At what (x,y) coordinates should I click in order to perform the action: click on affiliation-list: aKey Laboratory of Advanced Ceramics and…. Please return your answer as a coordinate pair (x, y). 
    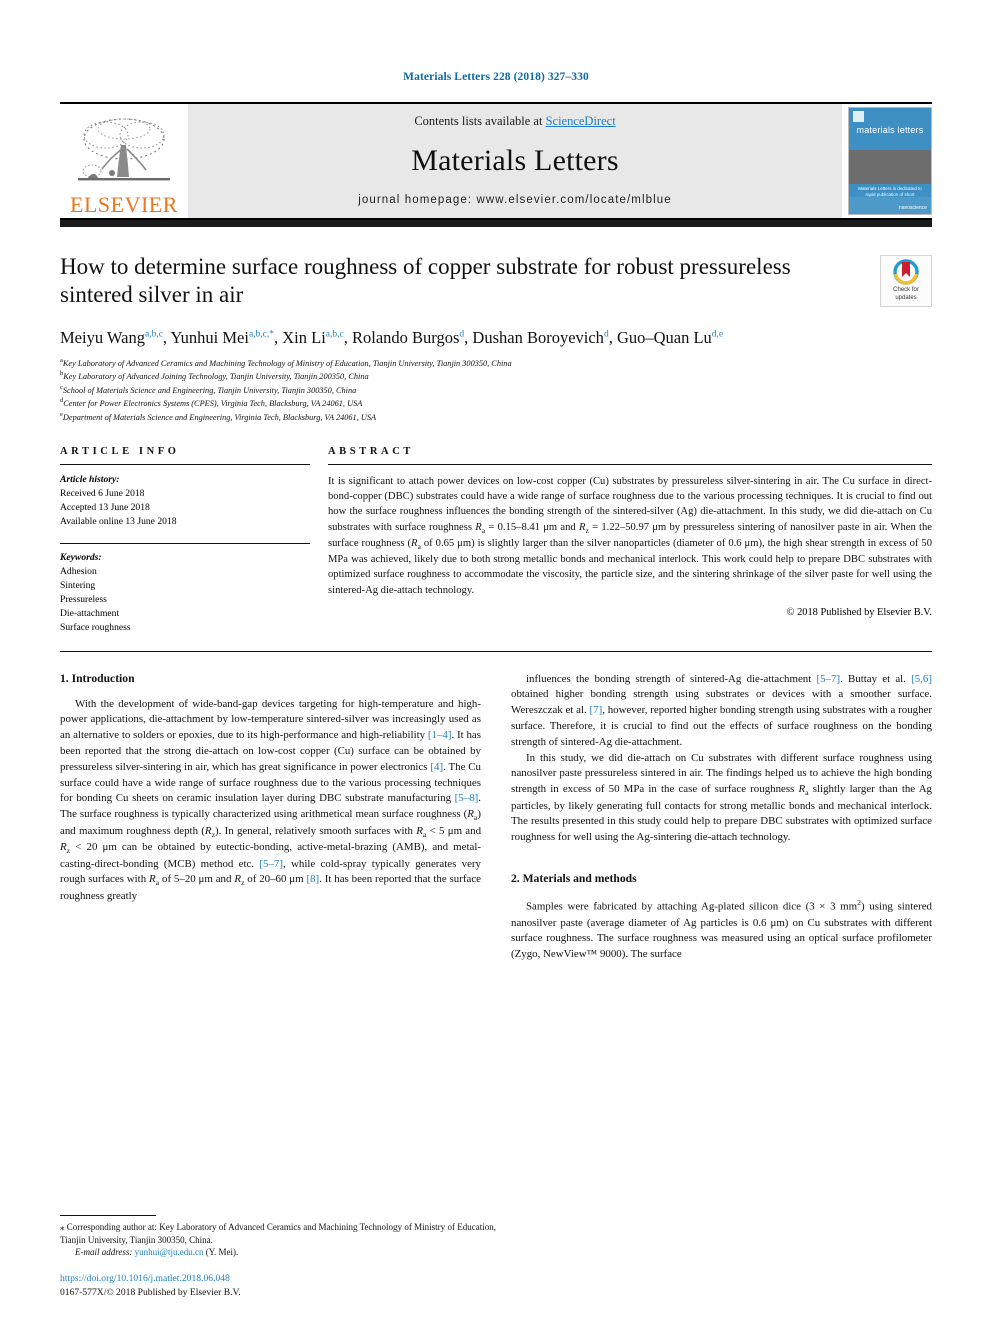
    Looking at the image, I should click on (496, 390).